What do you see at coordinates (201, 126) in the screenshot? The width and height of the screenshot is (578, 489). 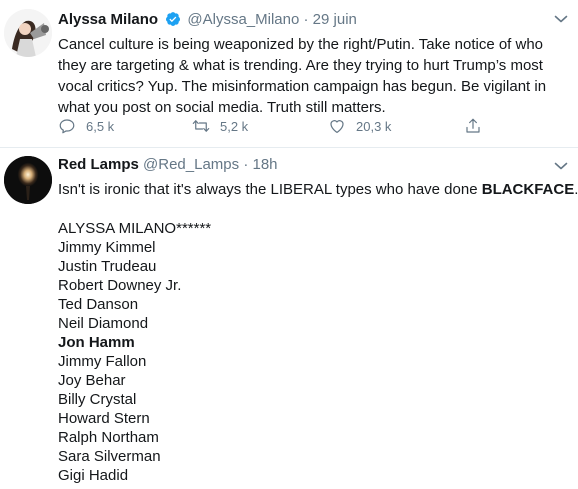 I see `retweet-icon` at bounding box center [201, 126].